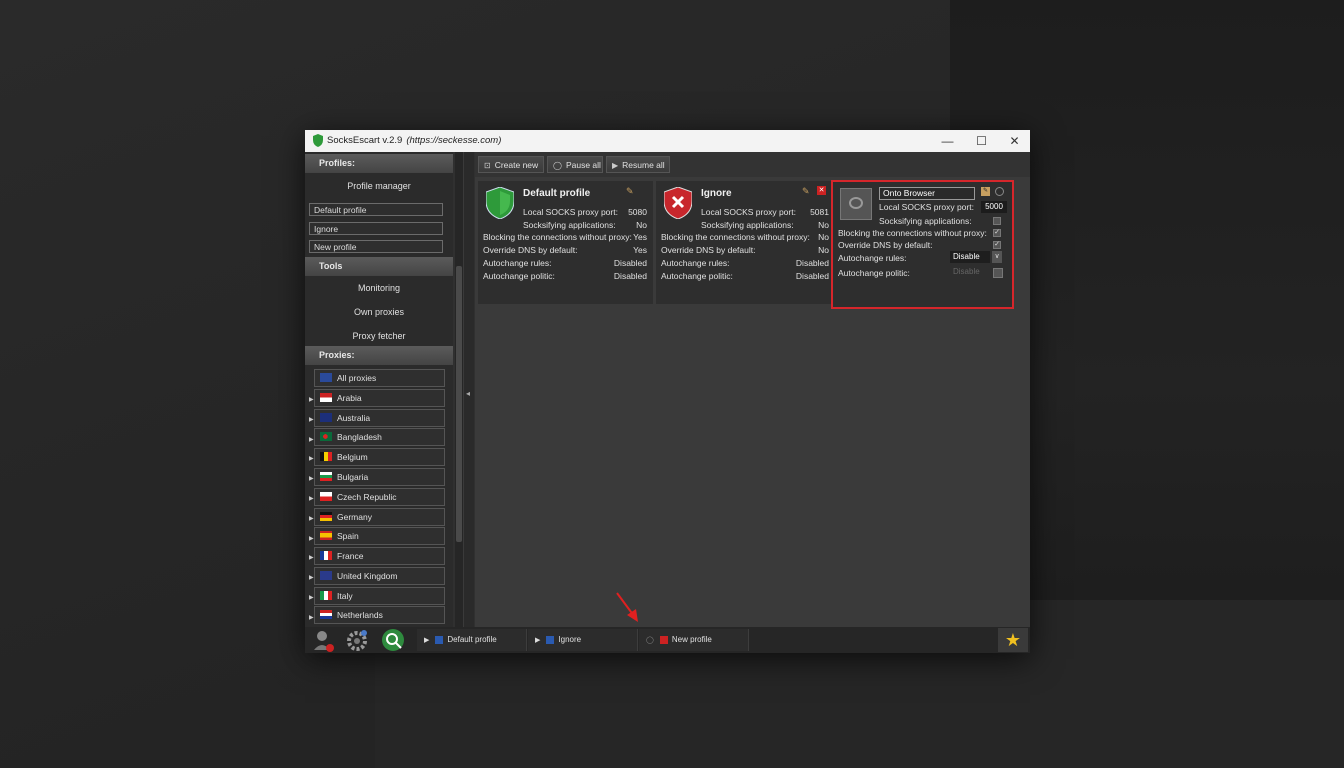 The image size is (1344, 768). I want to click on settings-icon, so click(999, 191).